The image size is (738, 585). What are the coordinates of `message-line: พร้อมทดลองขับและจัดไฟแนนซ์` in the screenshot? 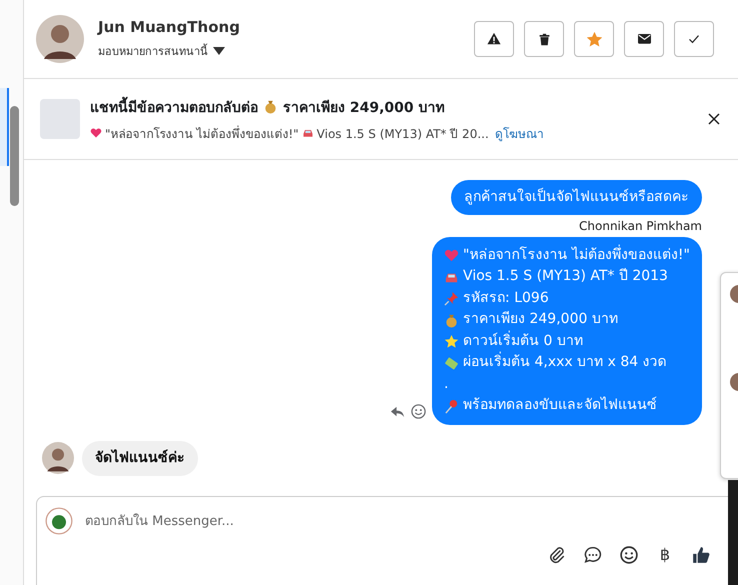 It's located at (560, 406).